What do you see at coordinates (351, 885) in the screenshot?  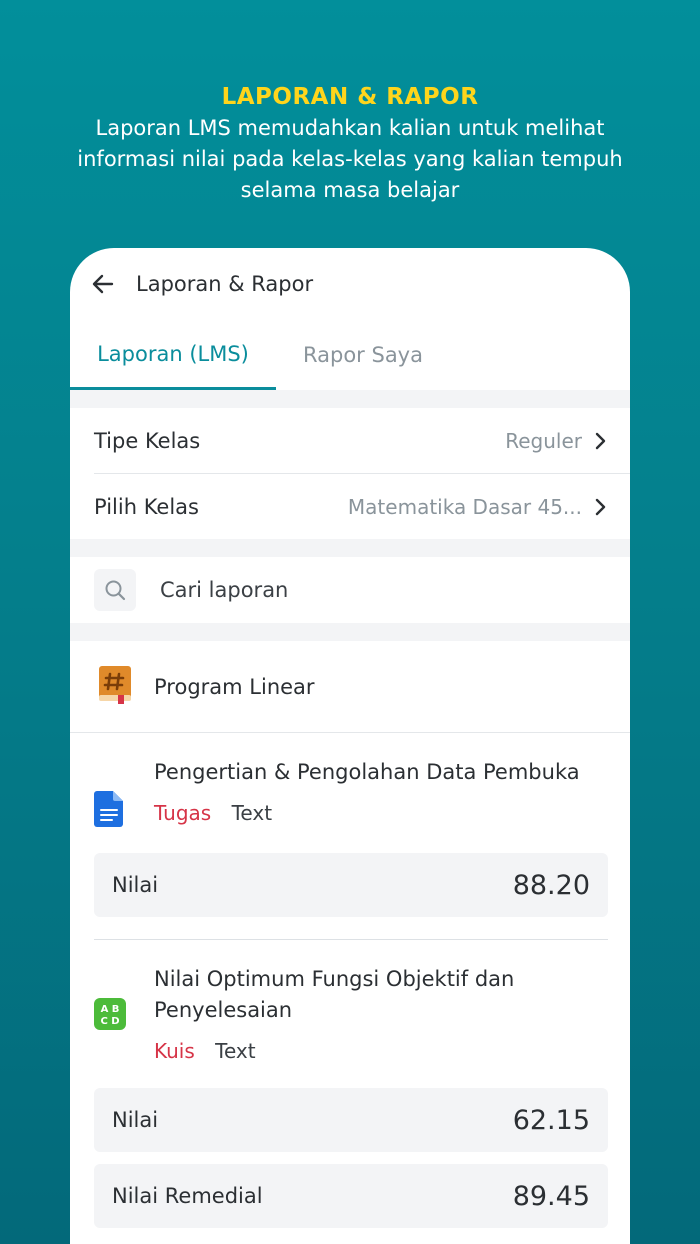 I see `score-row: Nilai 88.20` at bounding box center [351, 885].